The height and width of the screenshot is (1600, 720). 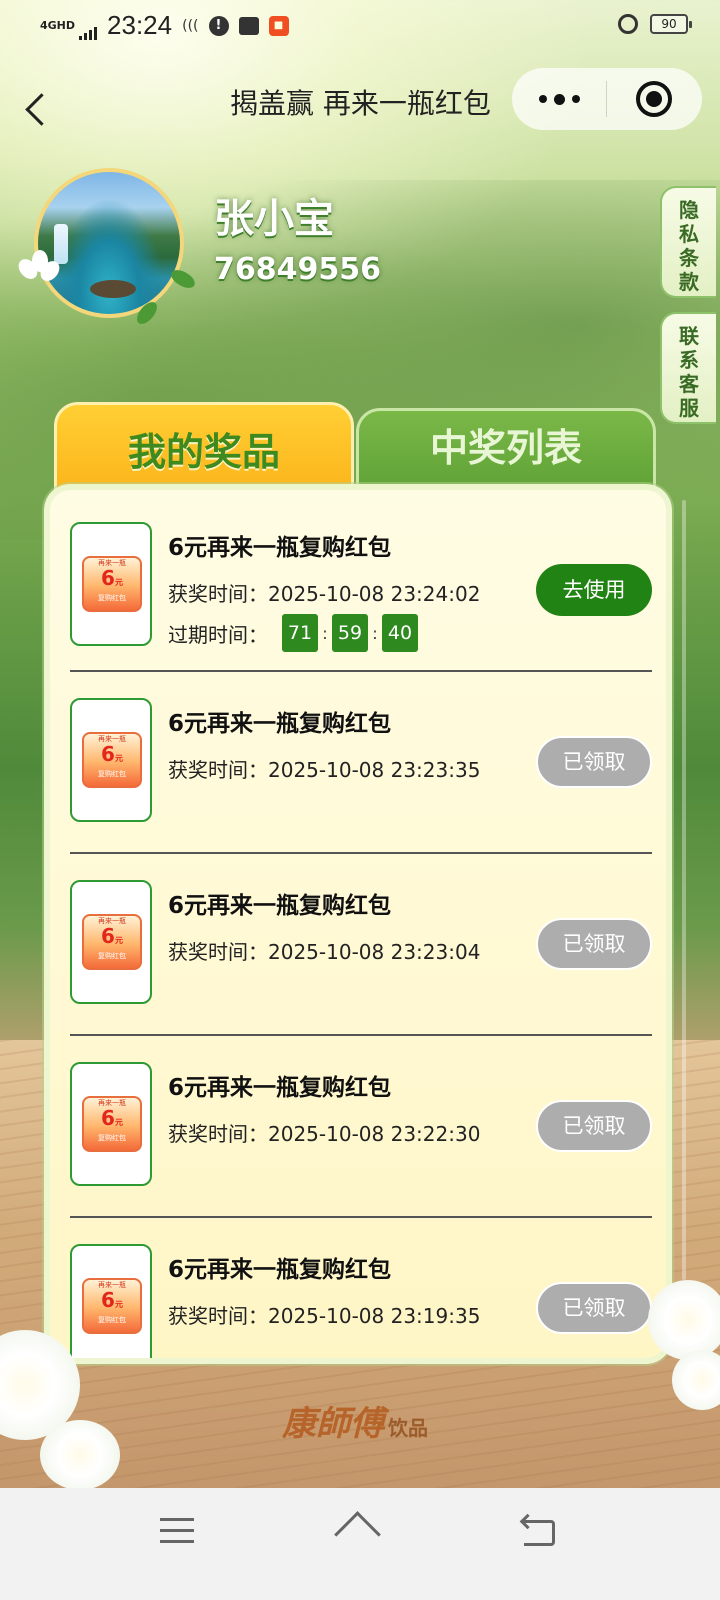 I want to click on side-tab-char: 隐, so click(x=689, y=210).